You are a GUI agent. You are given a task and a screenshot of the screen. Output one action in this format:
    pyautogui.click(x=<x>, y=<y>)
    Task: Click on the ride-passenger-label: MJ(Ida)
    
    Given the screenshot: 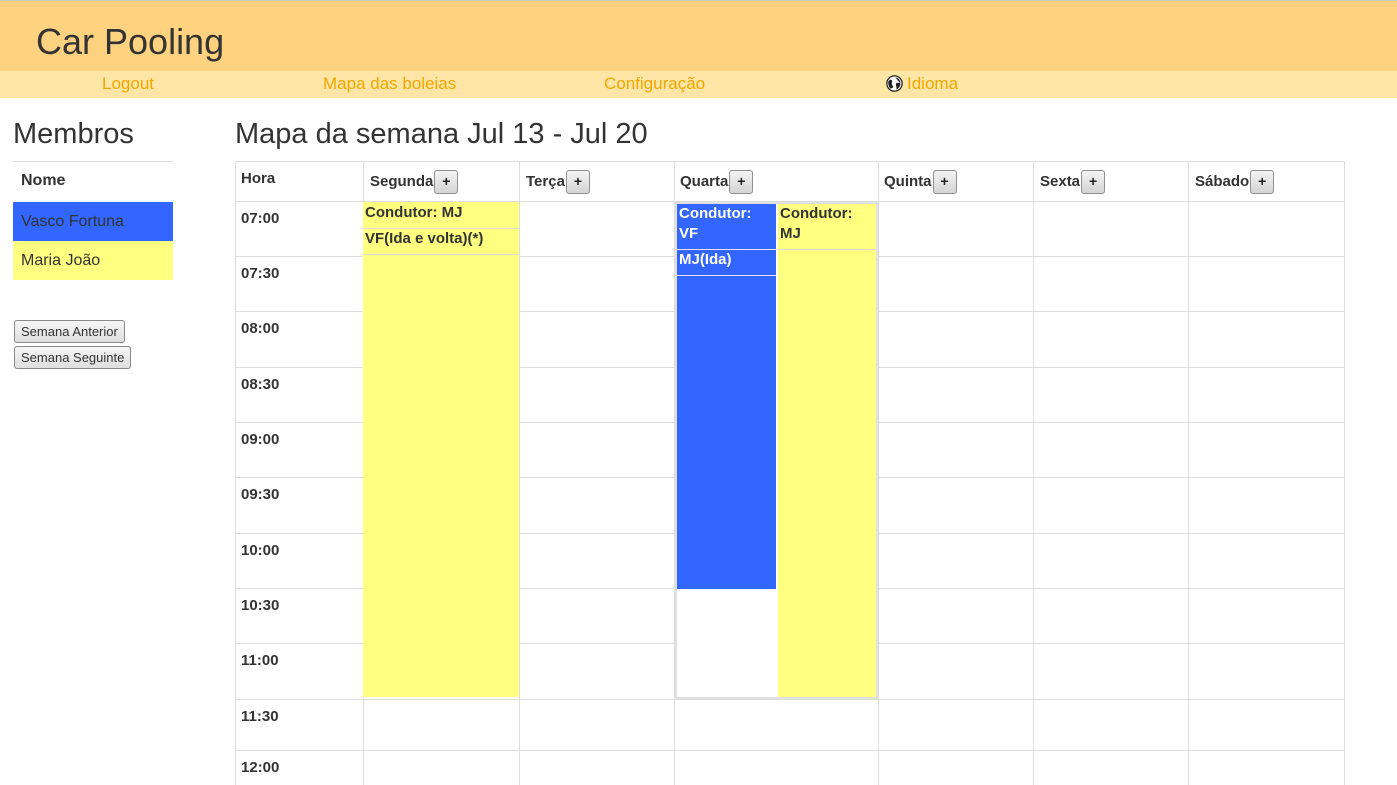 What is the action you would take?
    pyautogui.click(x=705, y=259)
    